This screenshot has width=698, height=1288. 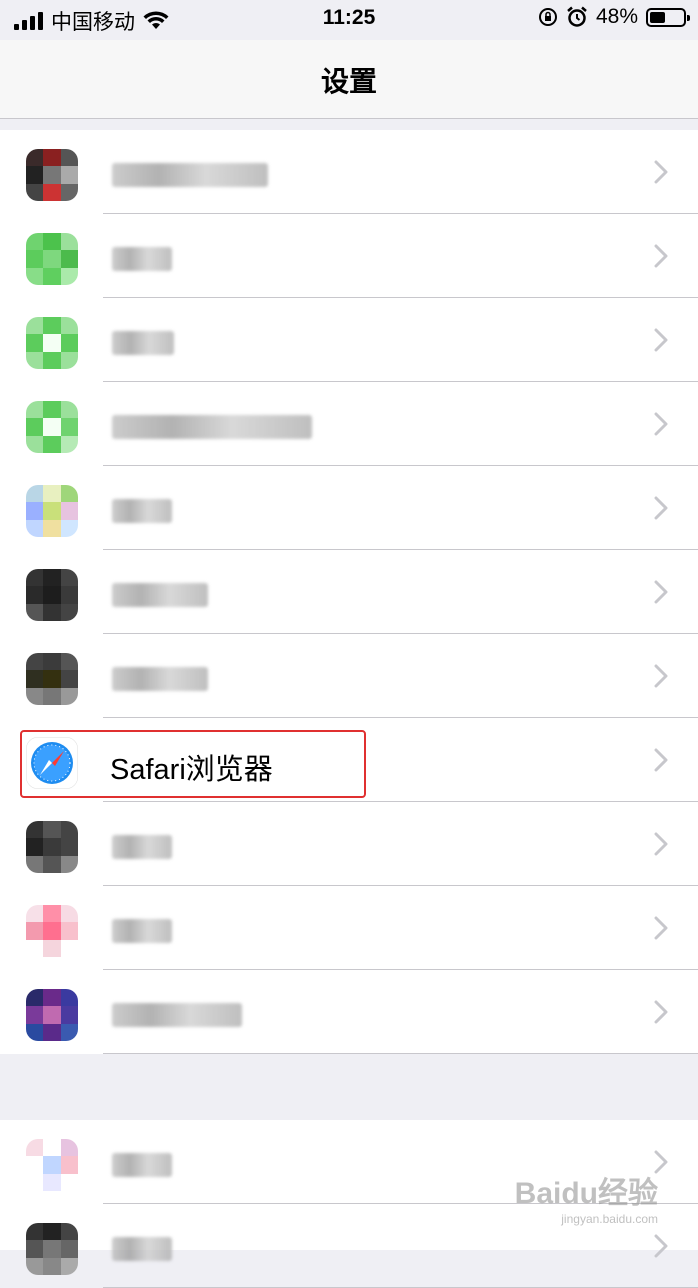 What do you see at coordinates (193, 764) in the screenshot?
I see `highlight-box` at bounding box center [193, 764].